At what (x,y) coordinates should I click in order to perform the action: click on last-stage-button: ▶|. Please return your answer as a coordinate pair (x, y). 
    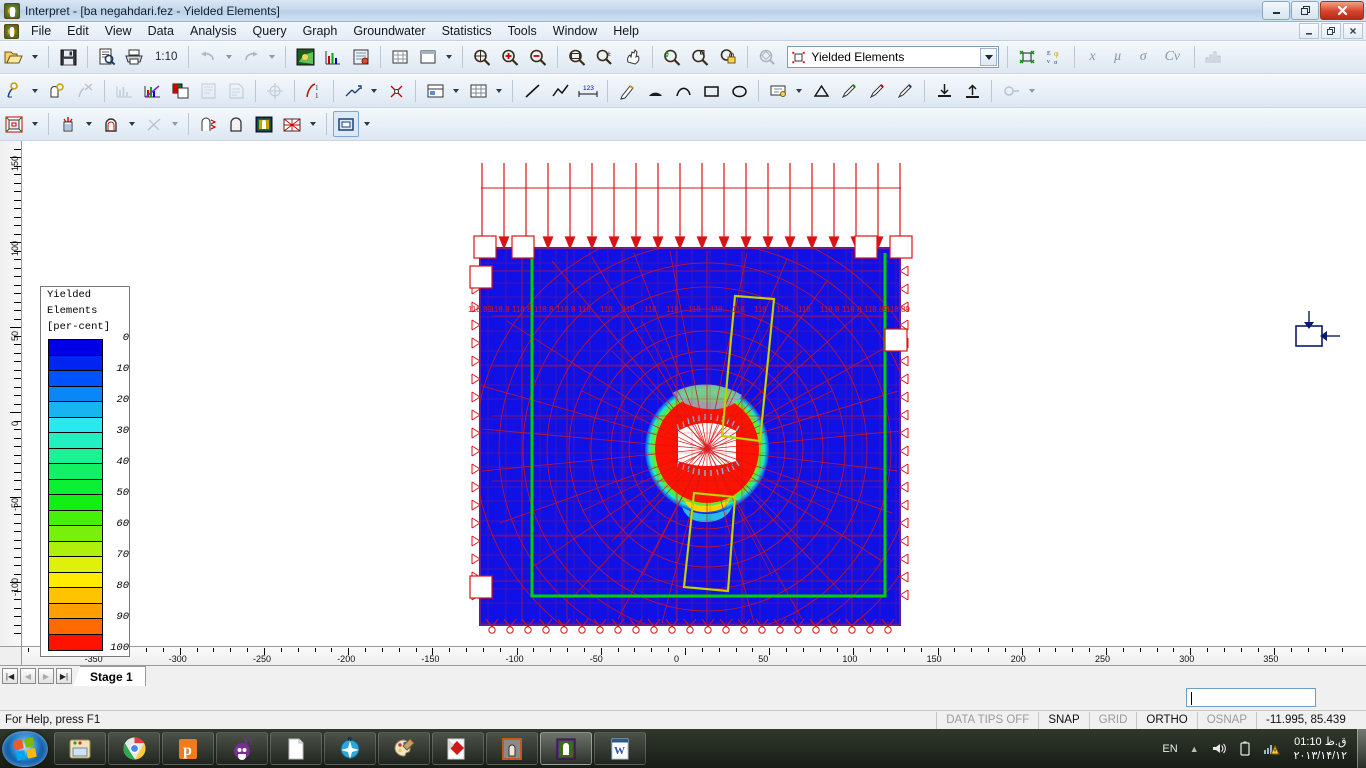
    Looking at the image, I should click on (64, 676).